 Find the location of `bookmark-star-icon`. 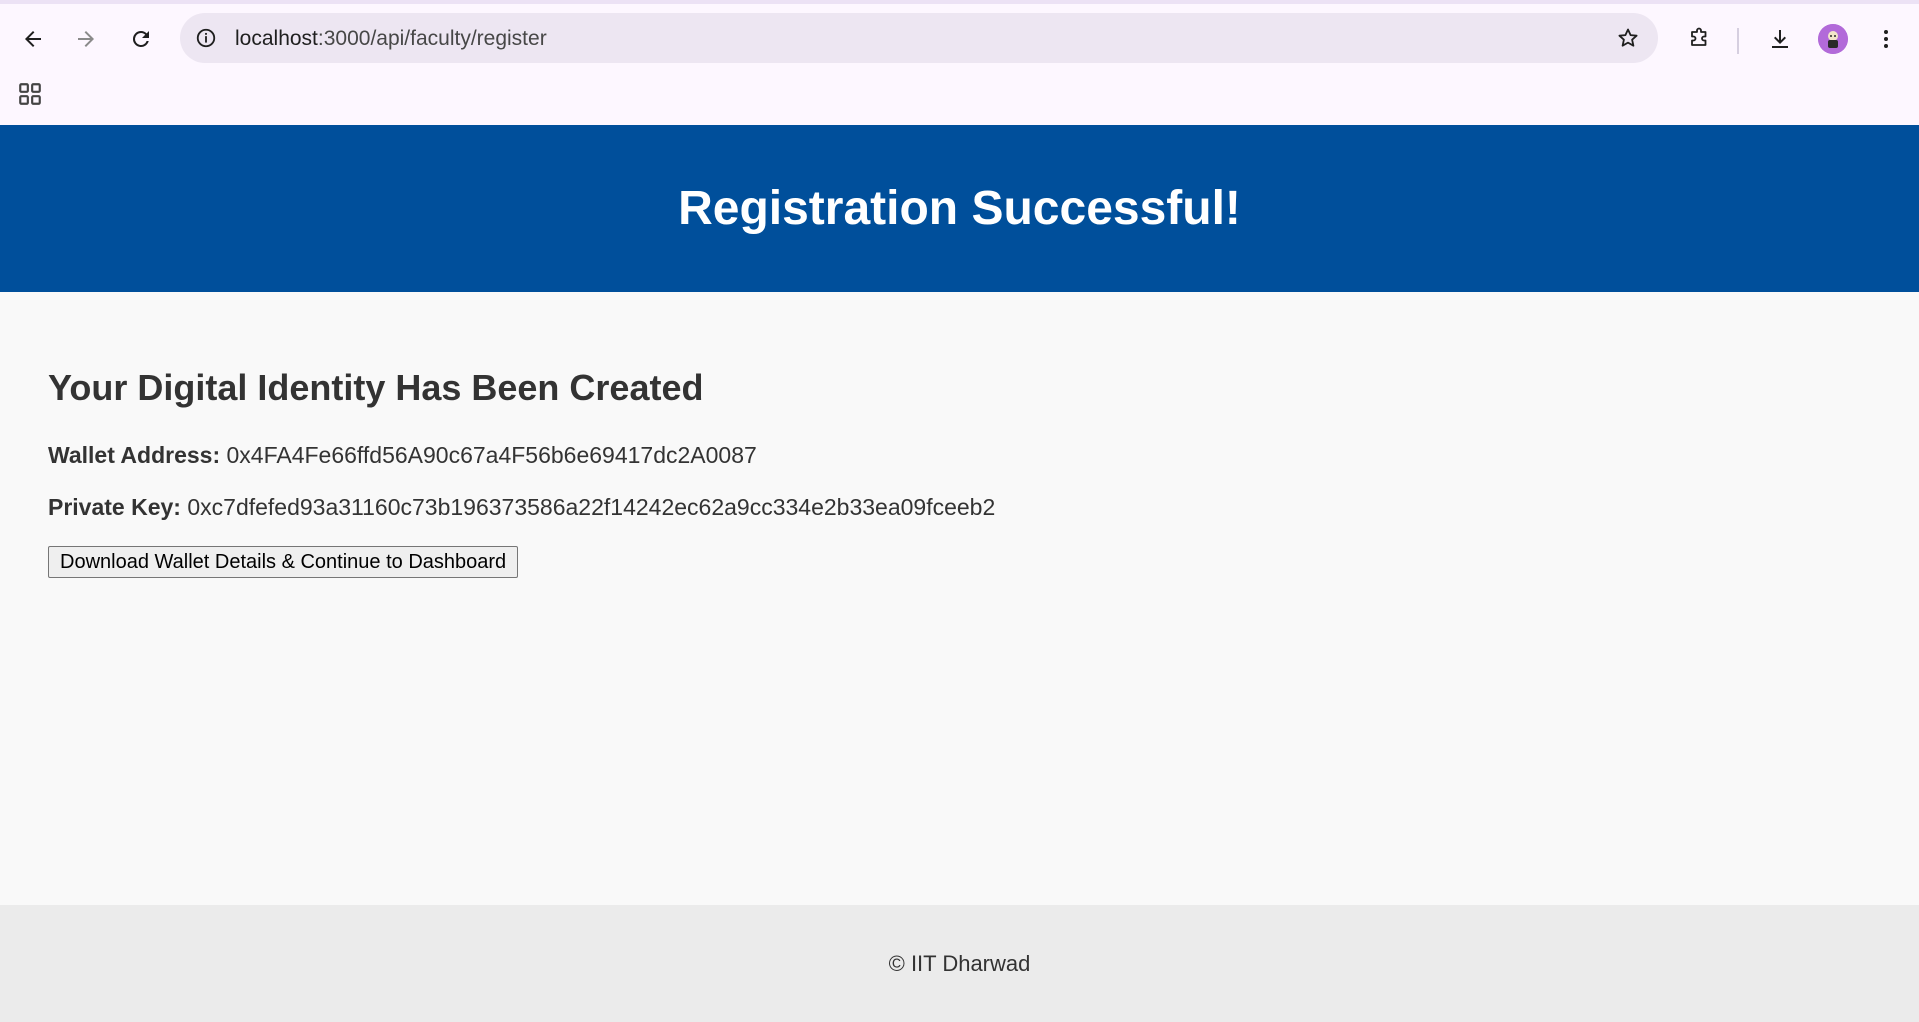

bookmark-star-icon is located at coordinates (1628, 37).